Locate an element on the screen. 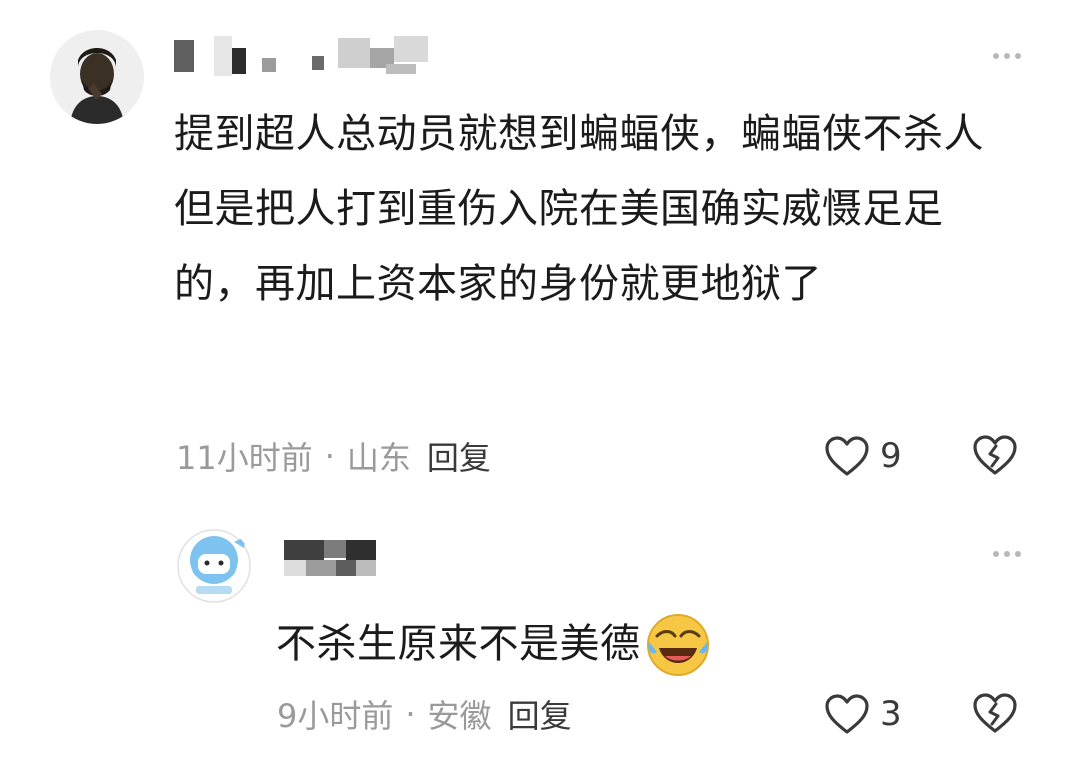  like-button: 9 is located at coordinates (863, 456).